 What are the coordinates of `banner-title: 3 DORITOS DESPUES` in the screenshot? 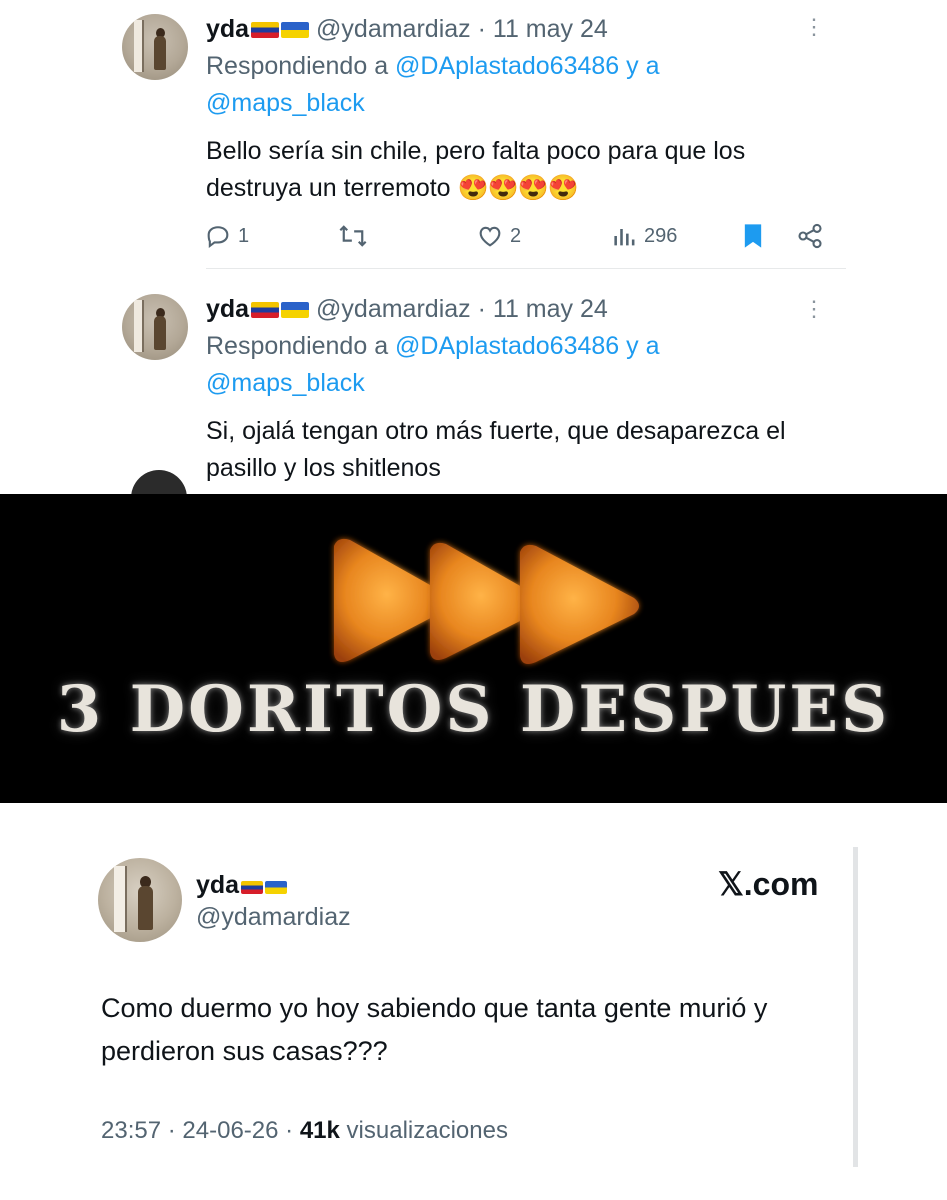 It's located at (473, 709).